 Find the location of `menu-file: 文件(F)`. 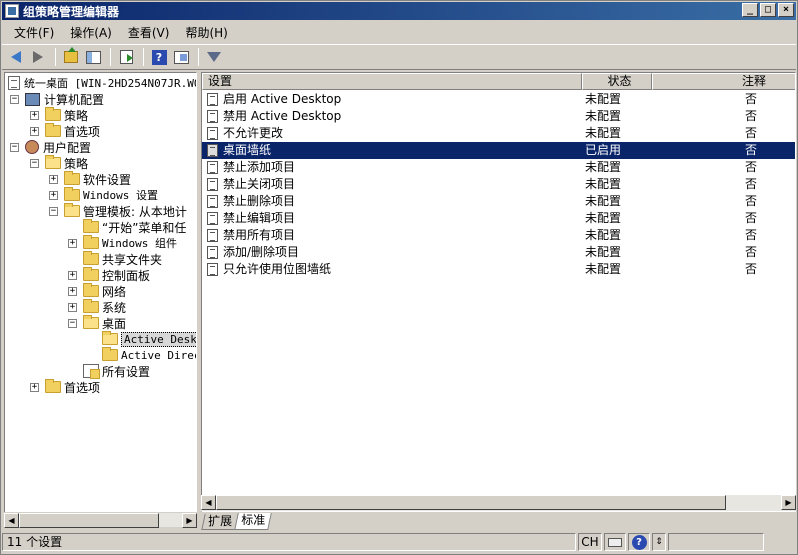

menu-file: 文件(F) is located at coordinates (34, 32).